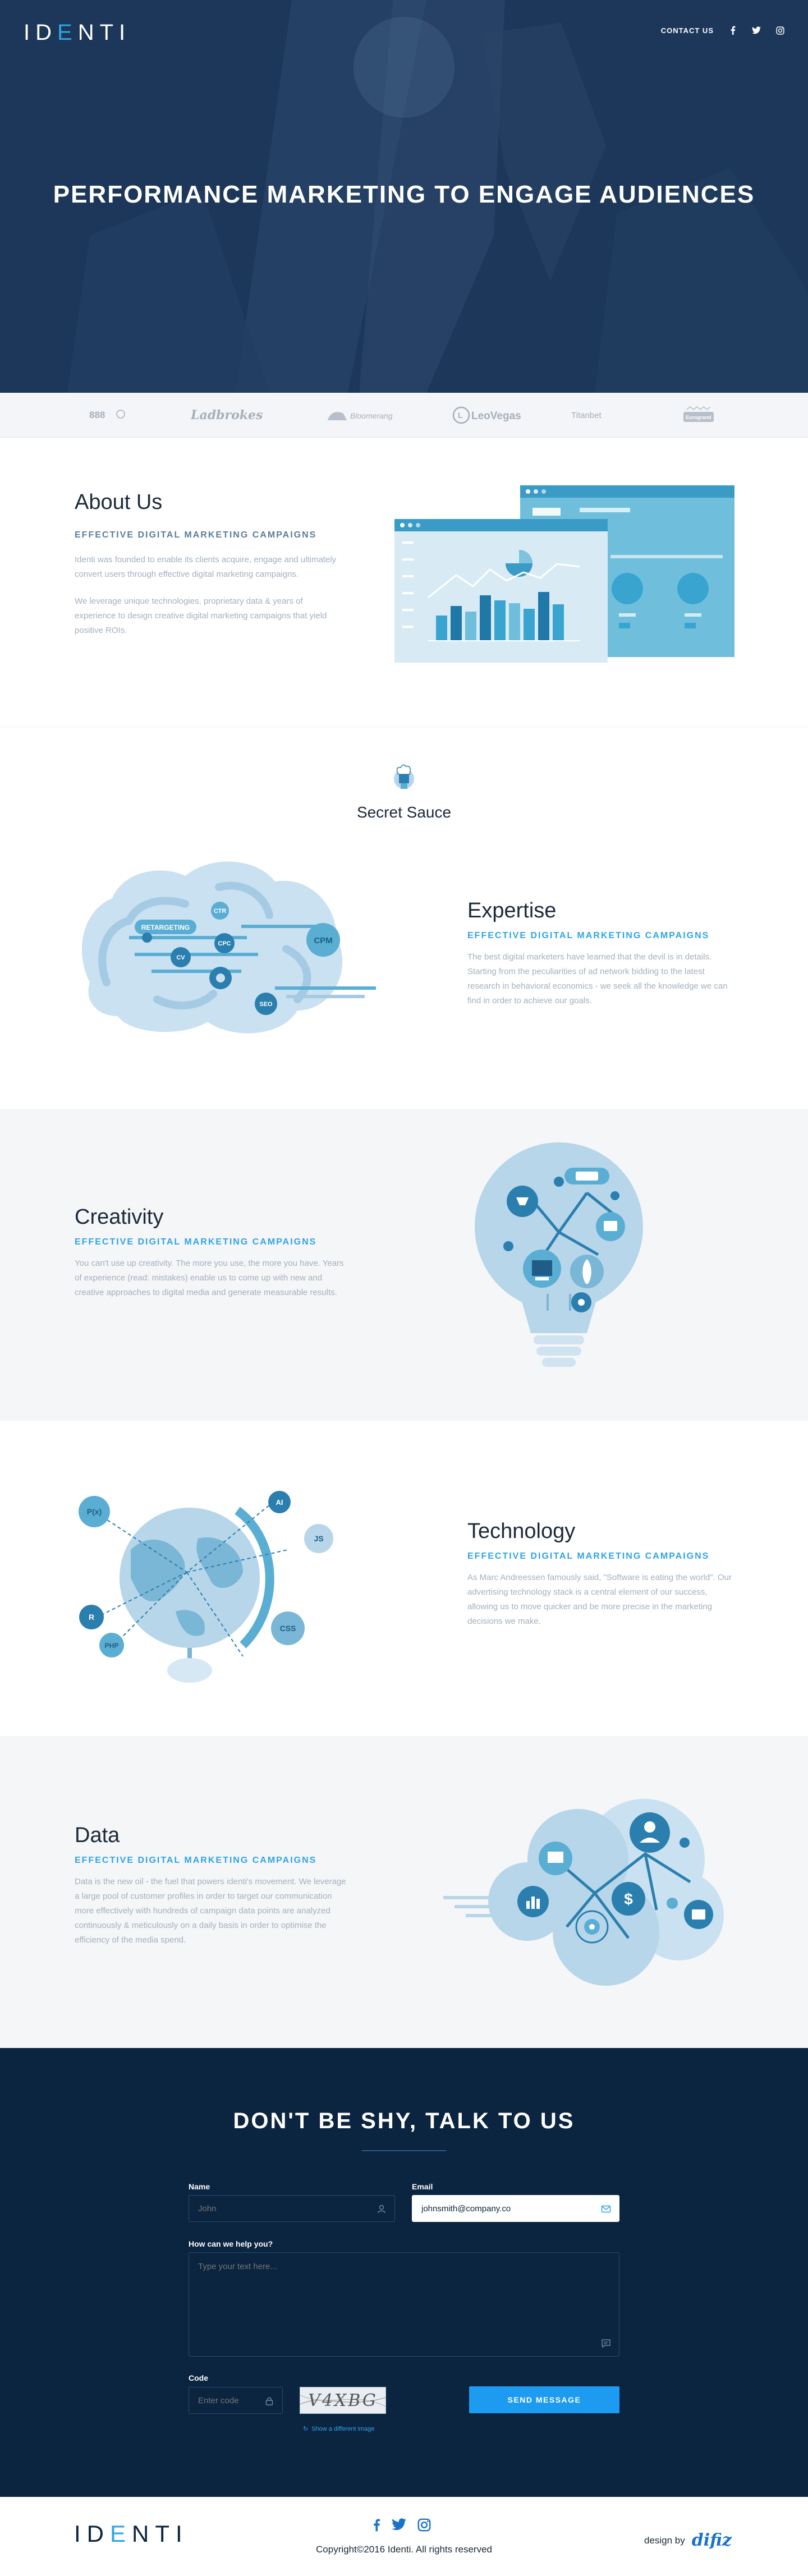 This screenshot has height=2576, width=808. Describe the element at coordinates (712, 2540) in the screenshot. I see `designer-logo: difiz` at that location.